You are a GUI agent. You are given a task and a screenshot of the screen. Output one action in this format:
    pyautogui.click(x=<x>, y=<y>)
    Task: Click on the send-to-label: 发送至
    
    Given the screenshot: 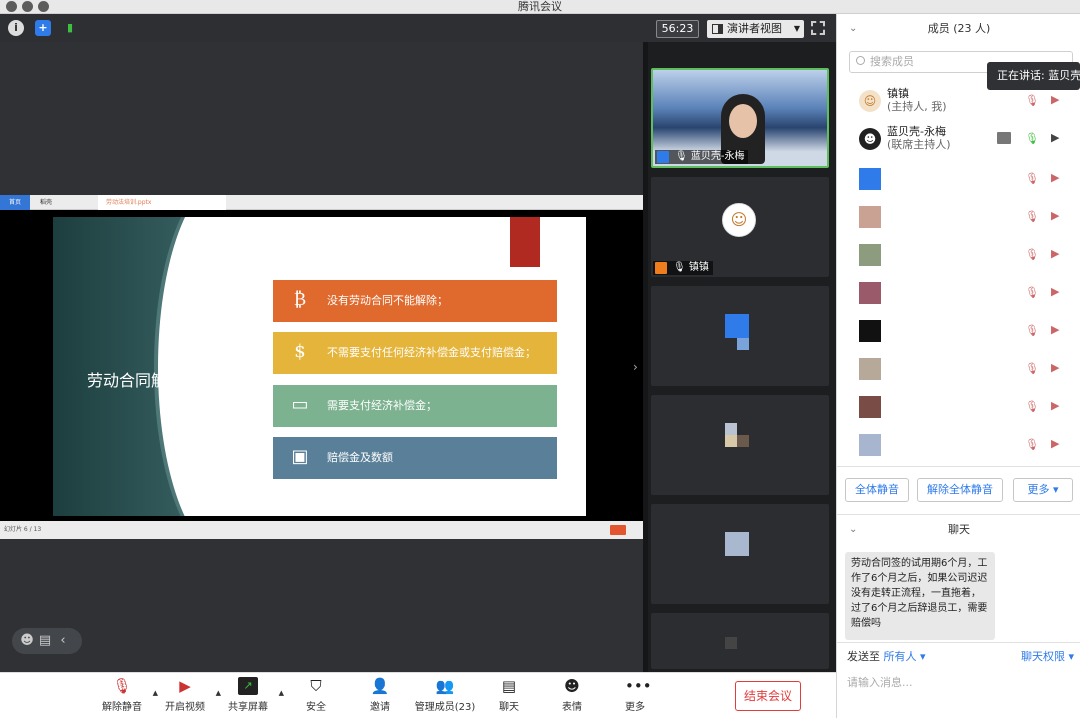 What is the action you would take?
    pyautogui.click(x=863, y=656)
    